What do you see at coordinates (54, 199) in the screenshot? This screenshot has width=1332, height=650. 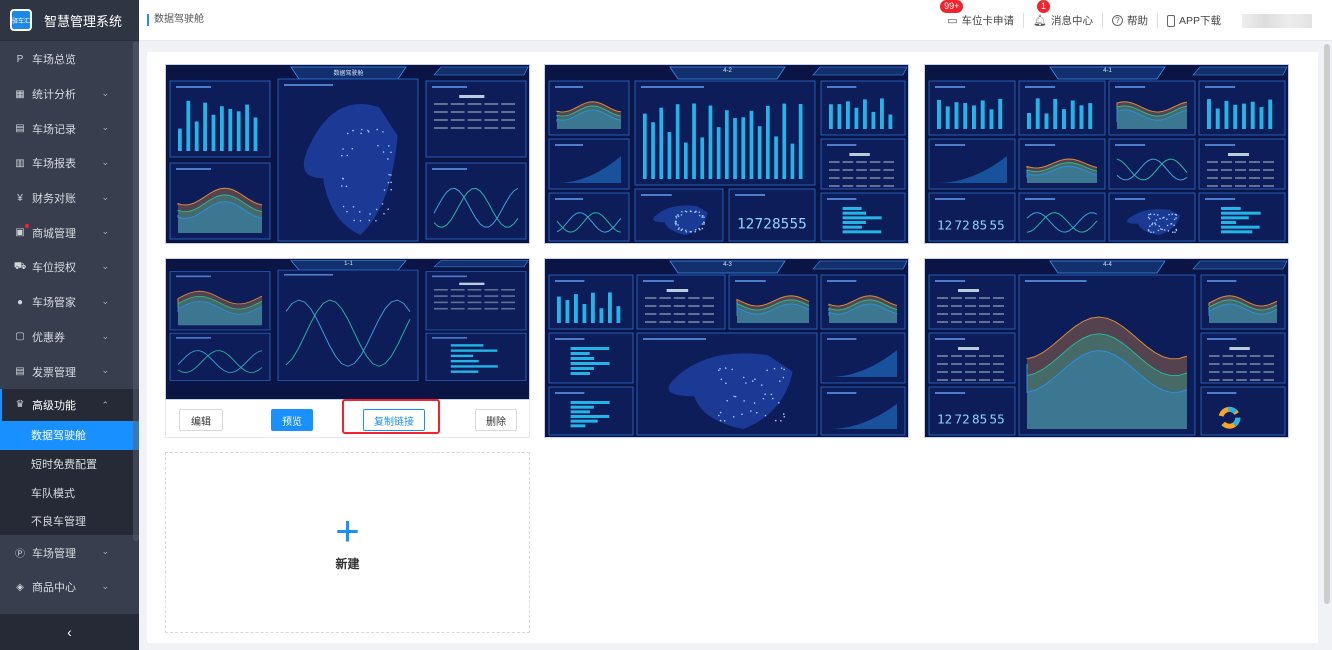 I see `sidebar-item-label: 财务对账` at bounding box center [54, 199].